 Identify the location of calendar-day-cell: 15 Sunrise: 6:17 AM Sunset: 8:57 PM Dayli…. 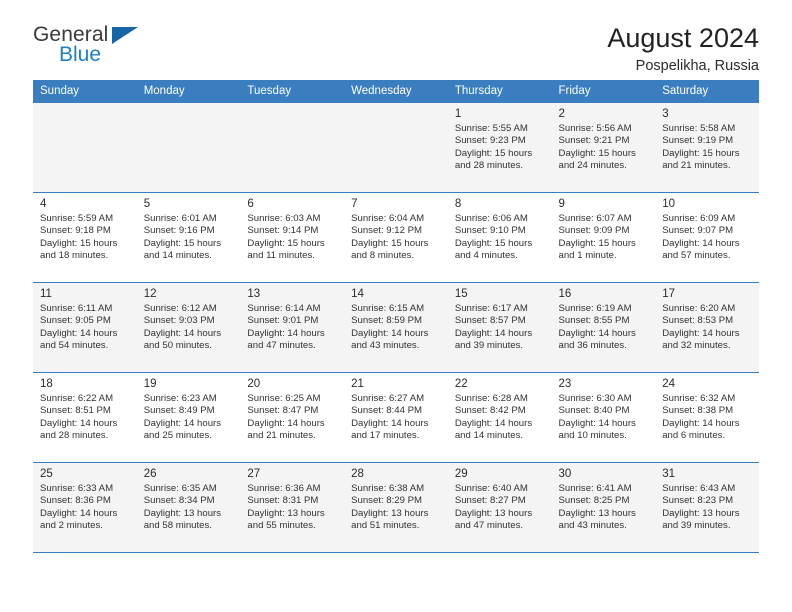
(499, 327).